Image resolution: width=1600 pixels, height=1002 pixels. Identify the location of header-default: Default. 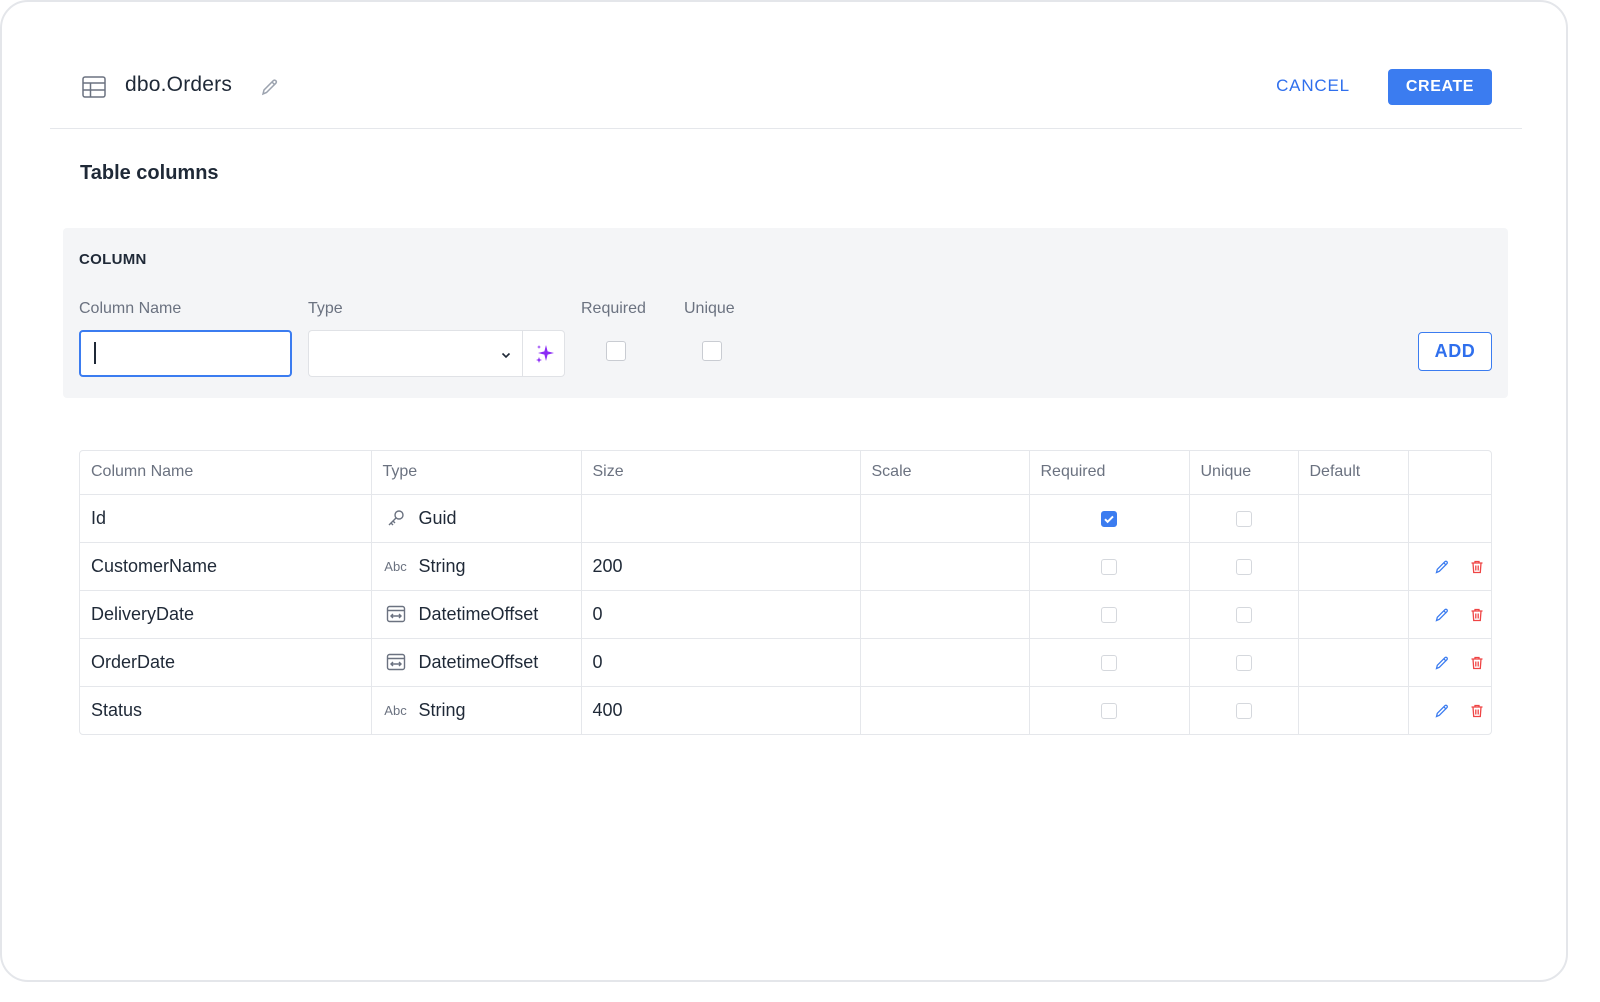
(1353, 473).